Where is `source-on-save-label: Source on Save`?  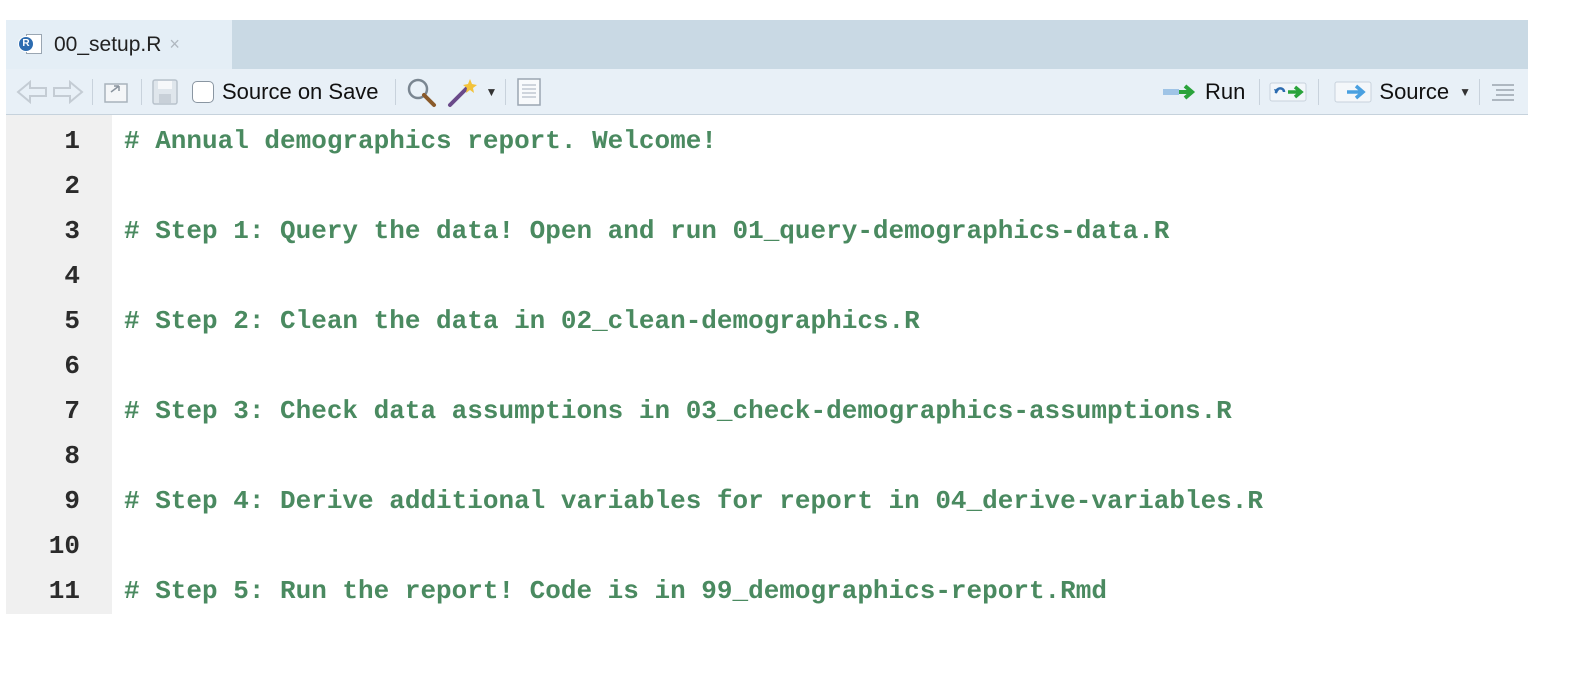 source-on-save-label: Source on Save is located at coordinates (300, 91).